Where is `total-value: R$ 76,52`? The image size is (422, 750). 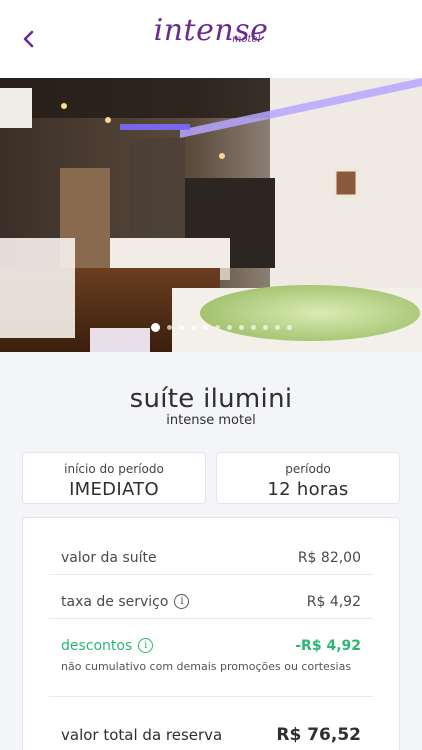 total-value: R$ 76,52 is located at coordinates (318, 735).